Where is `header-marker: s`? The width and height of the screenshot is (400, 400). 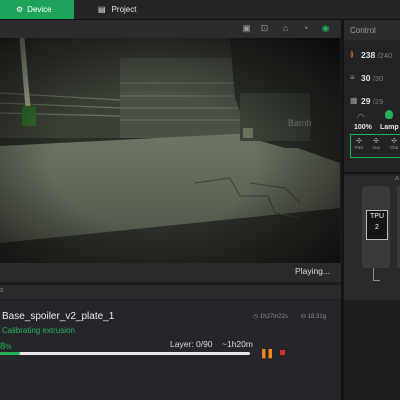 header-marker: s is located at coordinates (2, 290).